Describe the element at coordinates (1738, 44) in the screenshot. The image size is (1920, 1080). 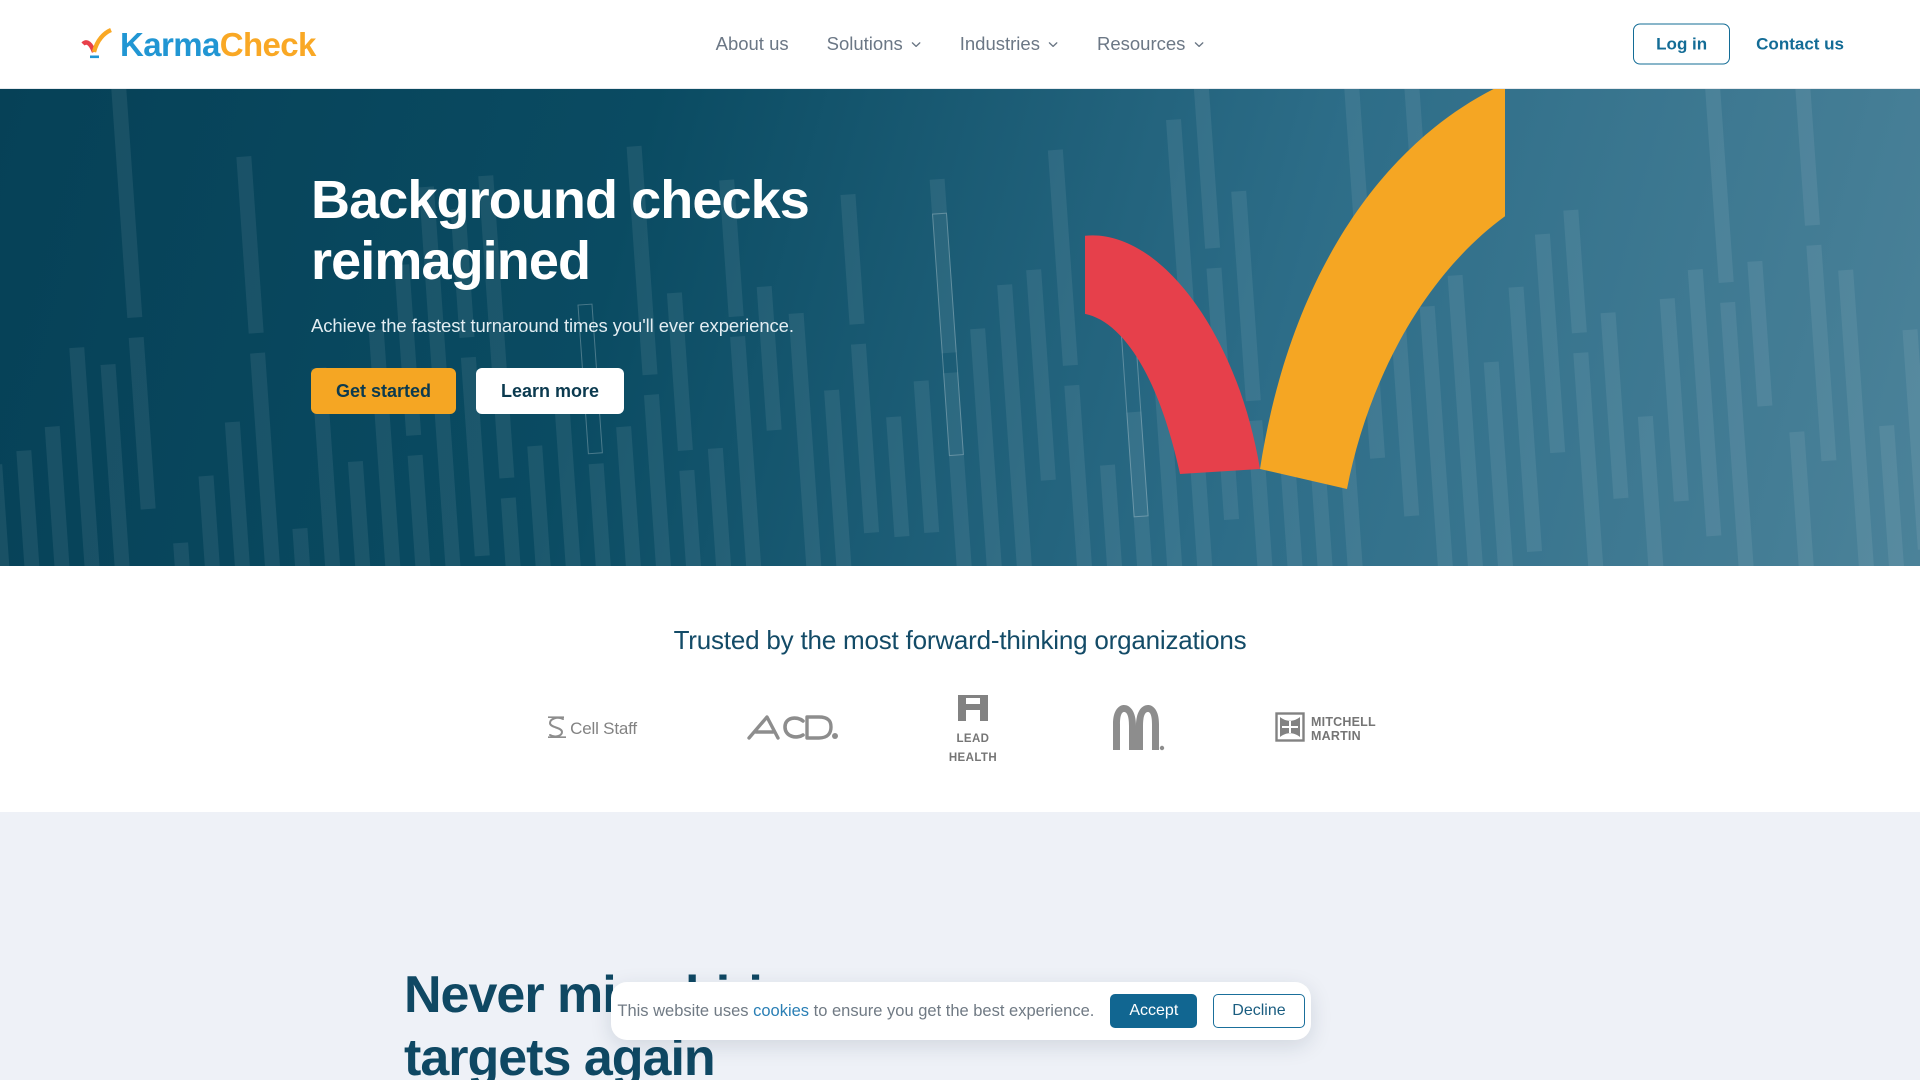
I see `header-actions: Log in Contact us` at that location.